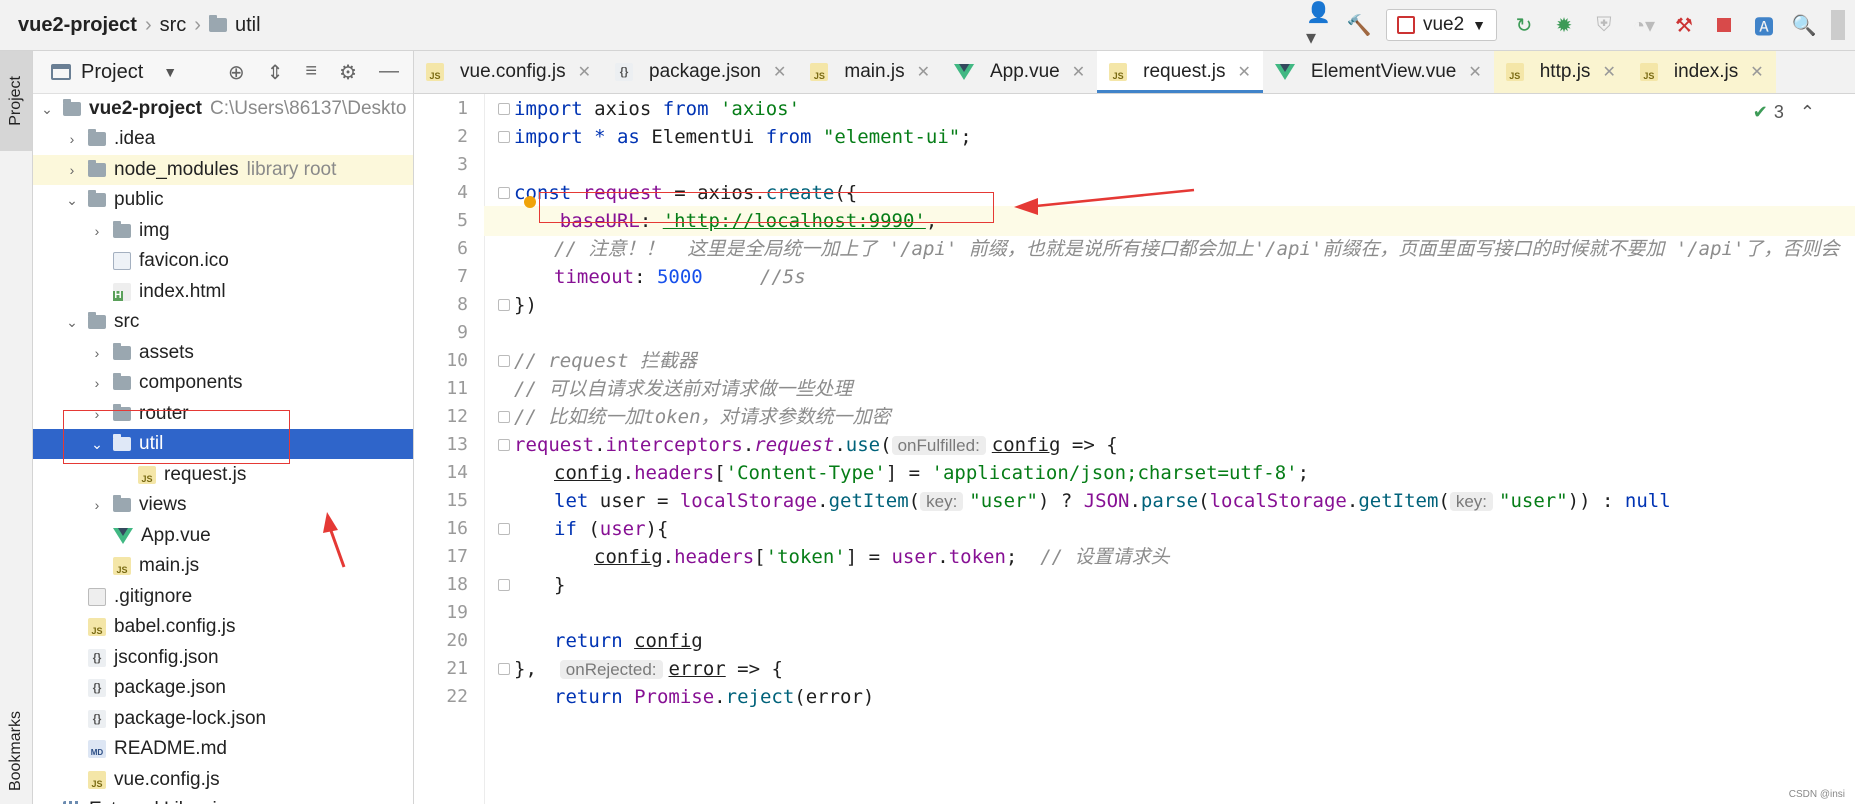  I want to click on json-file-icon, so click(624, 72).